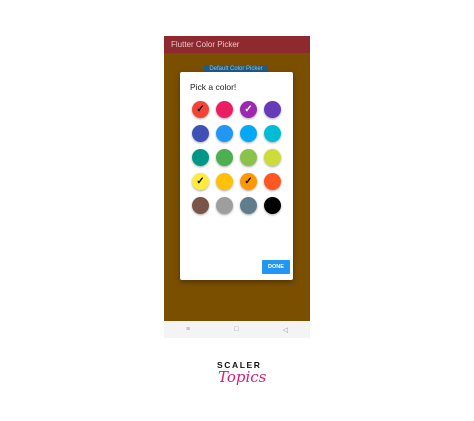 Image resolution: width=474 pixels, height=421 pixels. I want to click on app-bar-title: Flutter Color Picker, so click(237, 44).